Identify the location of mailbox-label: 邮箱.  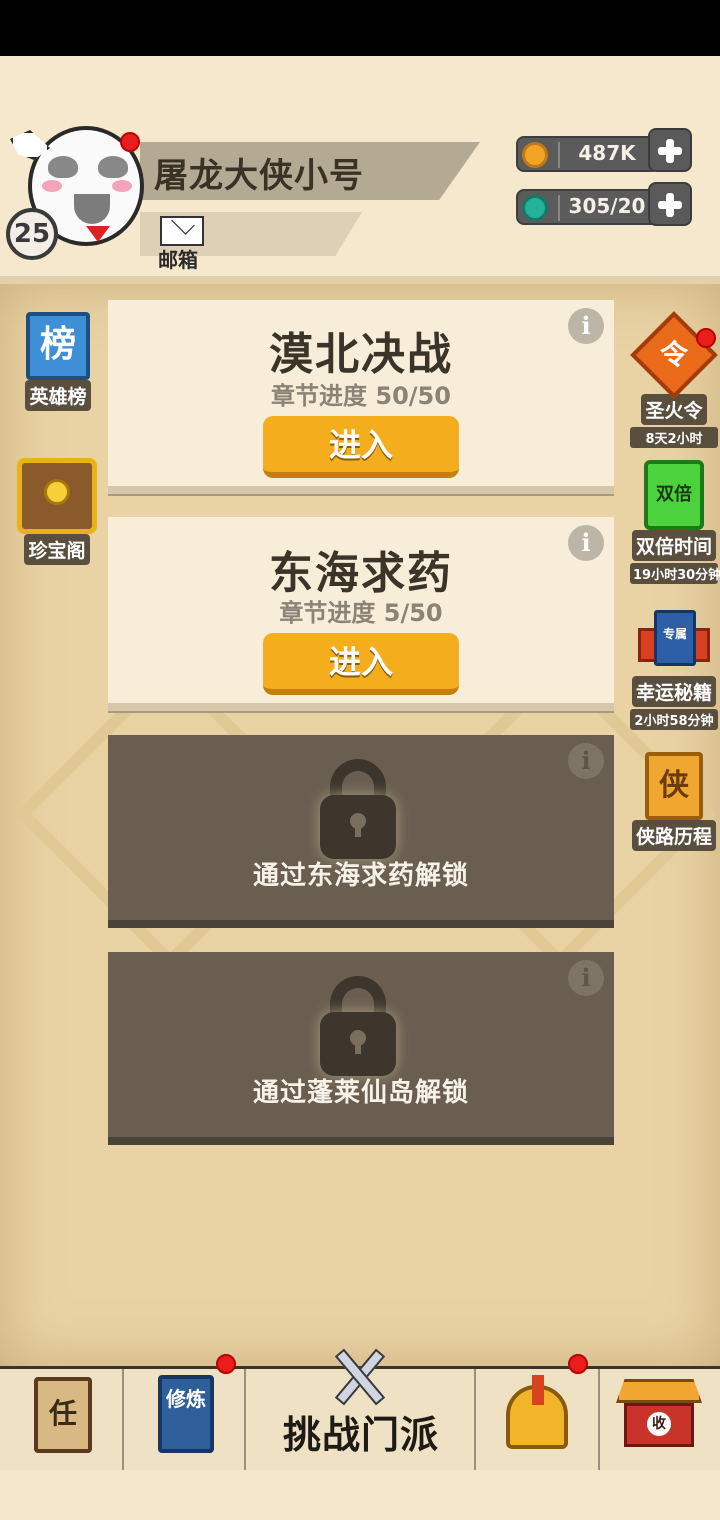
(178, 260).